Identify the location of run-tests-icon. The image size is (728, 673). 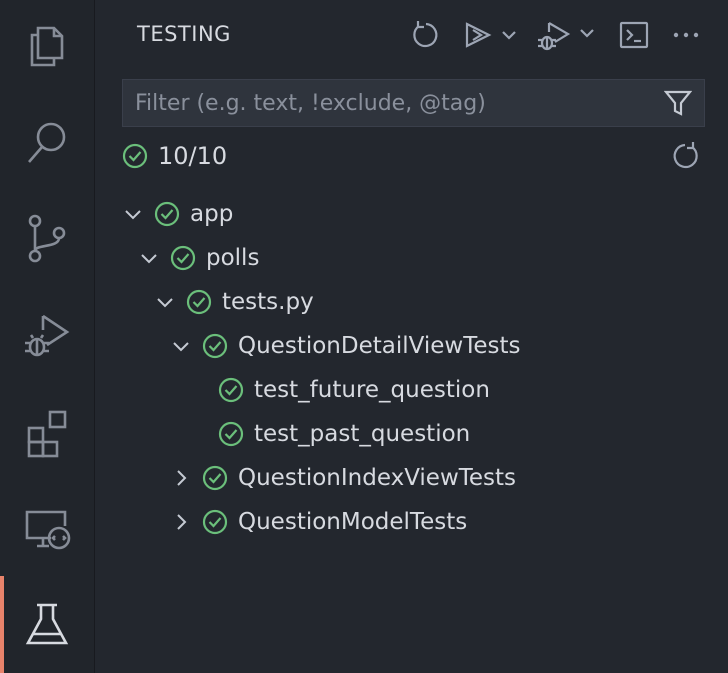
(490, 35).